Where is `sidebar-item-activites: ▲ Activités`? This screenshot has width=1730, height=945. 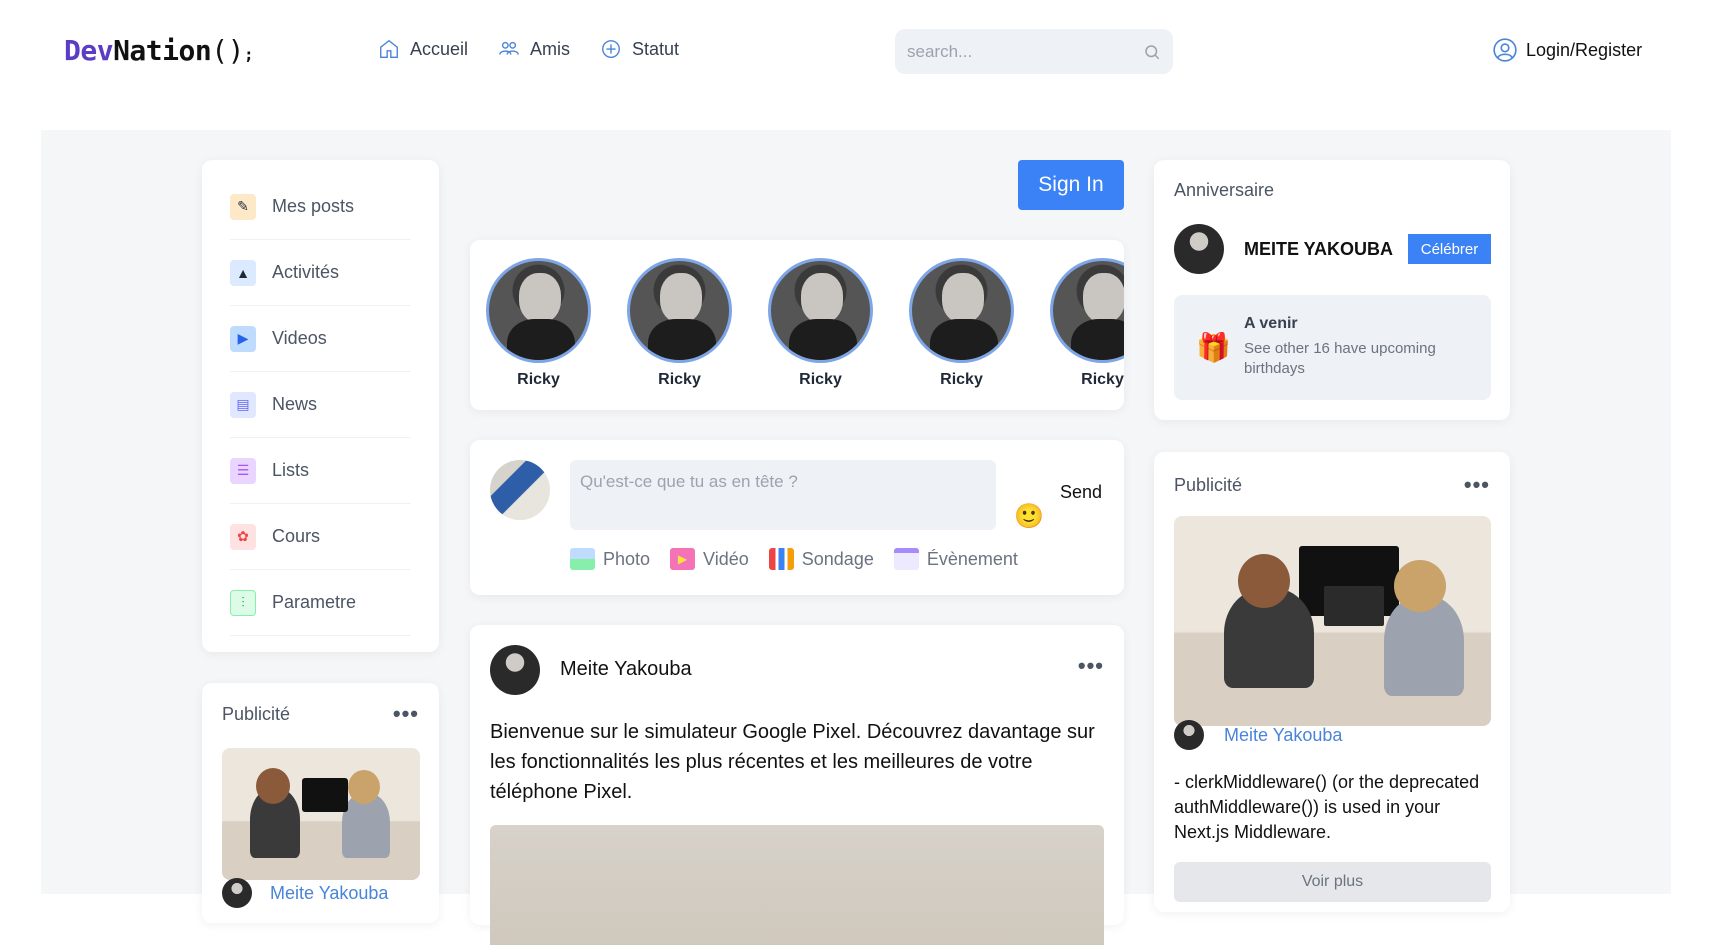
sidebar-item-activites: ▲ Activités is located at coordinates (320, 273).